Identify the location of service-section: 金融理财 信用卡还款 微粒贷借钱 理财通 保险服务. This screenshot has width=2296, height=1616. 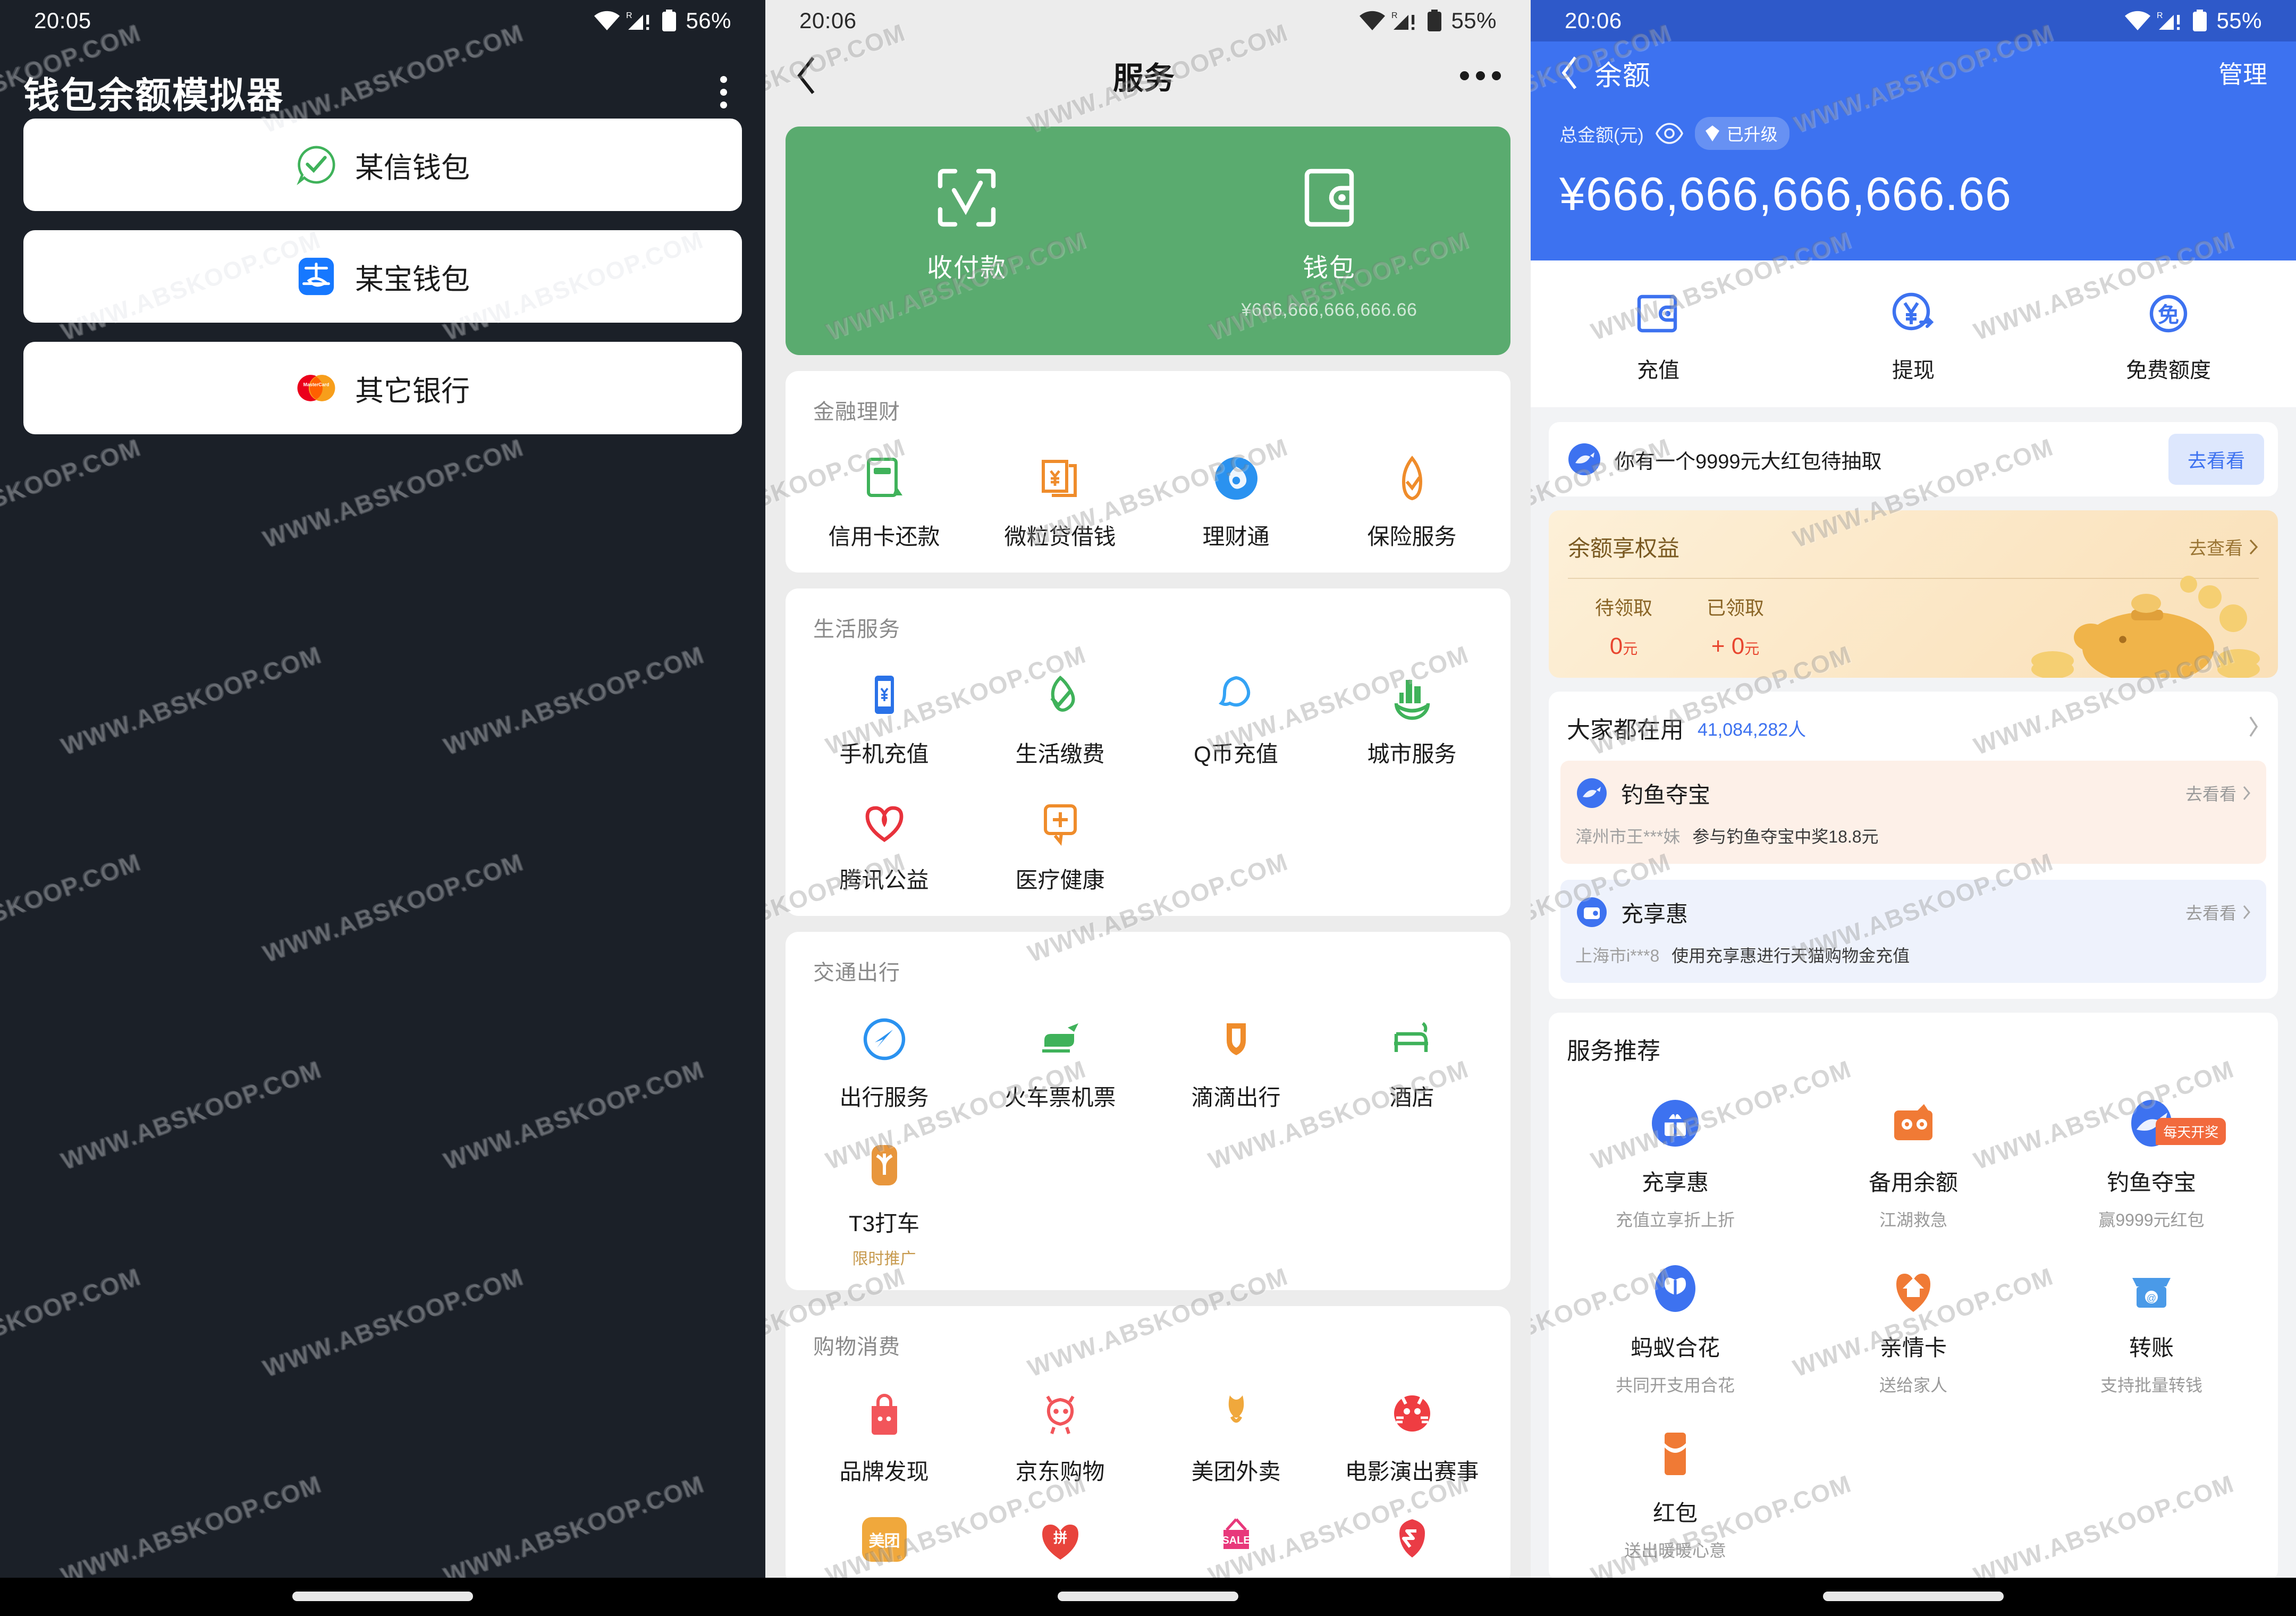
(1148, 472).